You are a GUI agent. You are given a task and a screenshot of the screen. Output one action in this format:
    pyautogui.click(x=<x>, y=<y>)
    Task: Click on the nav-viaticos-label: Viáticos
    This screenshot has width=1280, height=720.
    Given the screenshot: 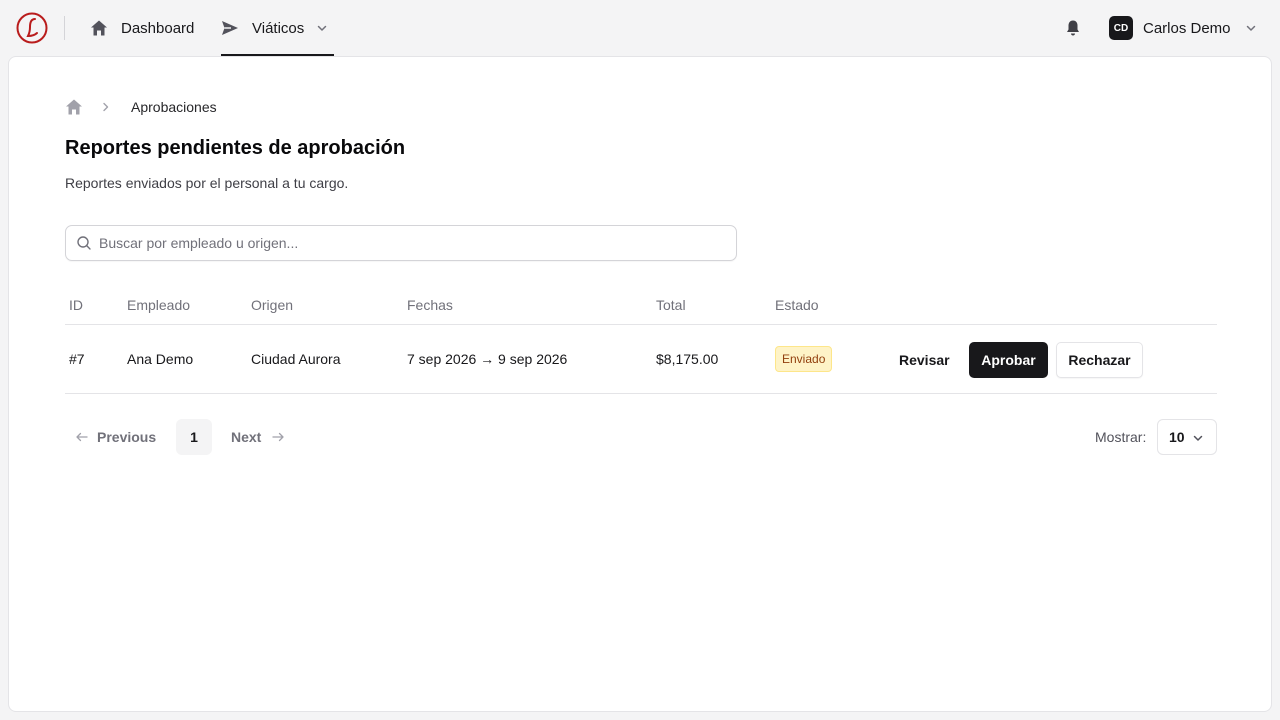 What is the action you would take?
    pyautogui.click(x=278, y=28)
    